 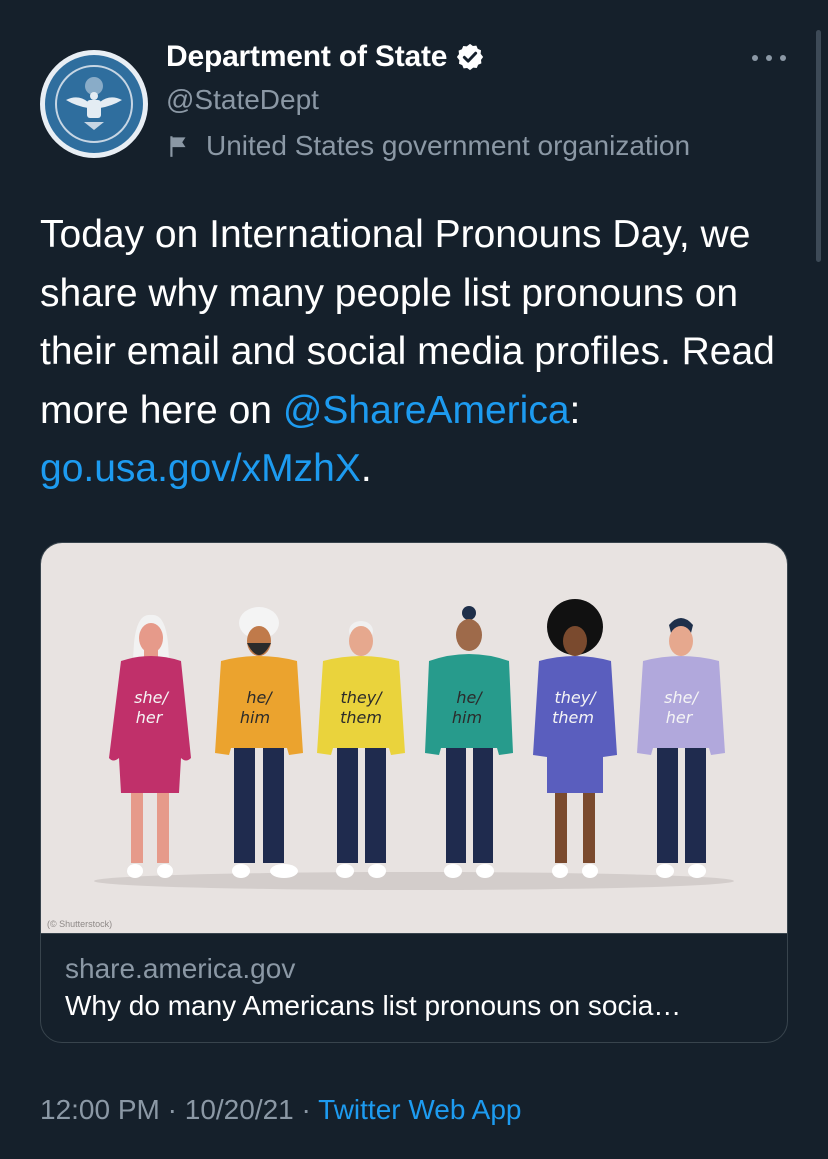 I want to click on author-name-row: Department of State, so click(x=325, y=57).